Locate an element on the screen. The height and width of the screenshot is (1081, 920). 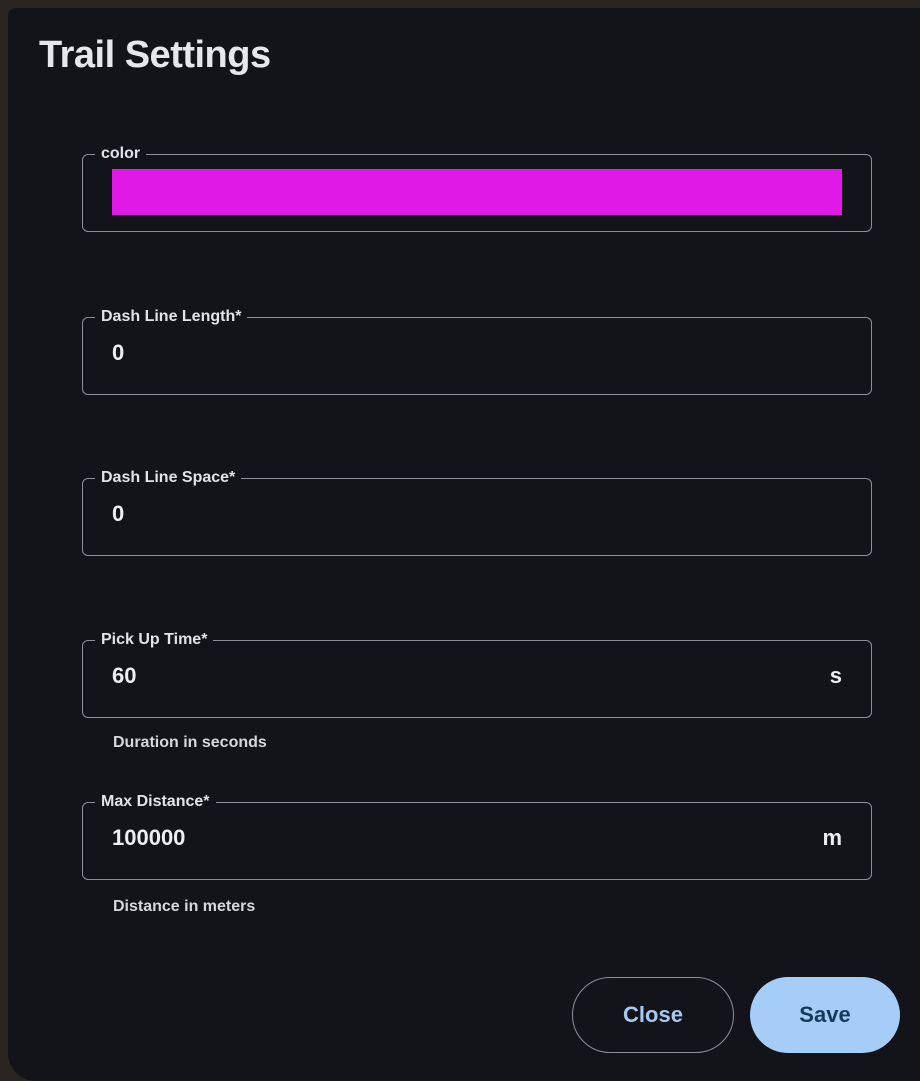
pick-up-time-label: Pick Up Time* is located at coordinates (154, 640).